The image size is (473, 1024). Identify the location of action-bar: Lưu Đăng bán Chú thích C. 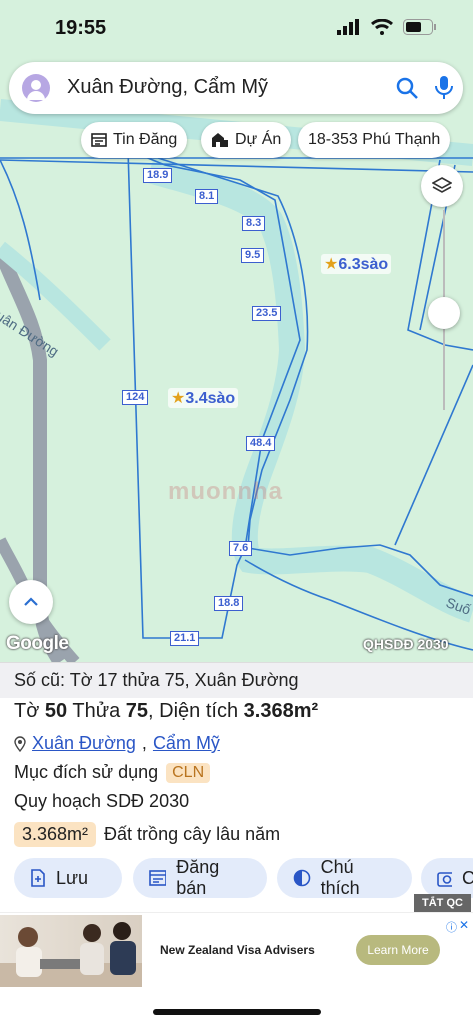
(236, 879).